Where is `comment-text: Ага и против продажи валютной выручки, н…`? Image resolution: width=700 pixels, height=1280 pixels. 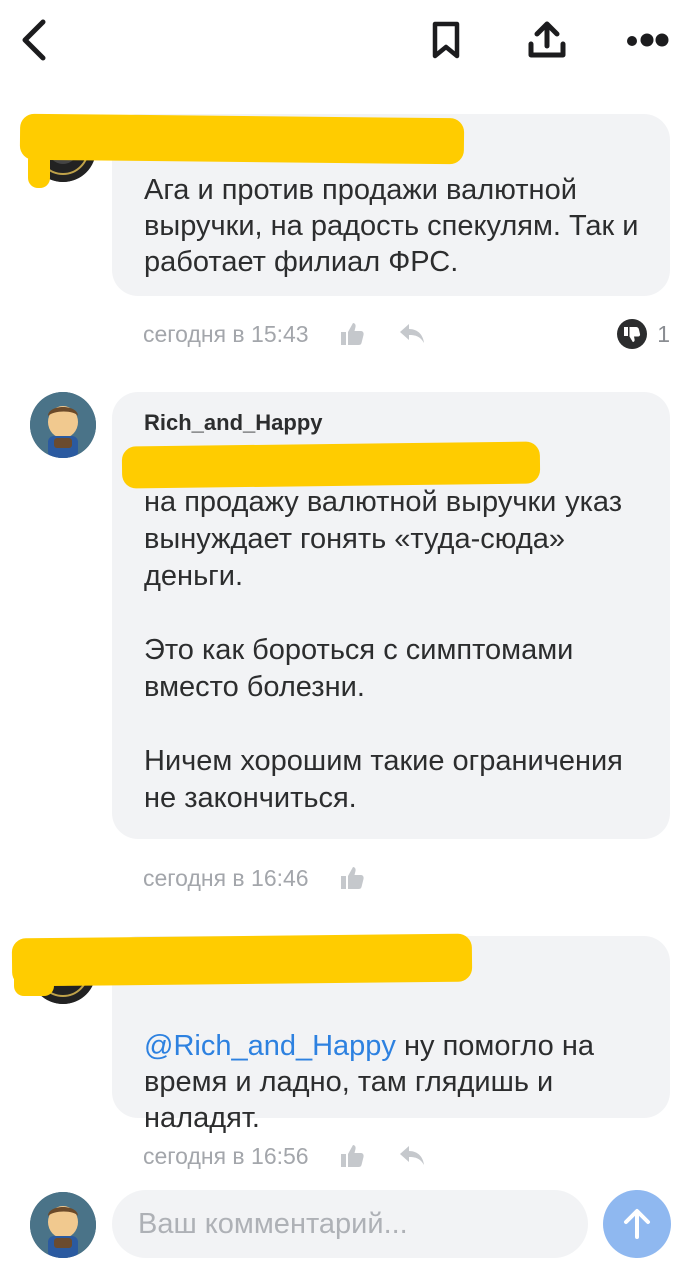
comment-text: Ага и против продажи валютной выручки, н… is located at coordinates (391, 226).